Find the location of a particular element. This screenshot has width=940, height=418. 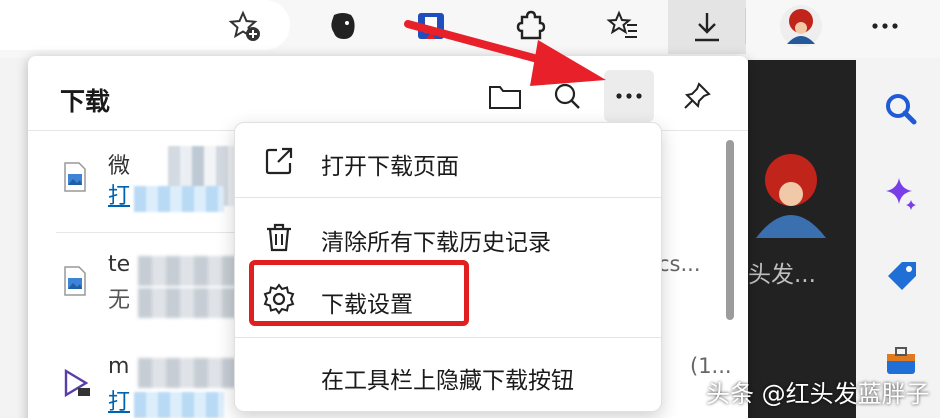

extension-logo-icon is located at coordinates (431, 26).